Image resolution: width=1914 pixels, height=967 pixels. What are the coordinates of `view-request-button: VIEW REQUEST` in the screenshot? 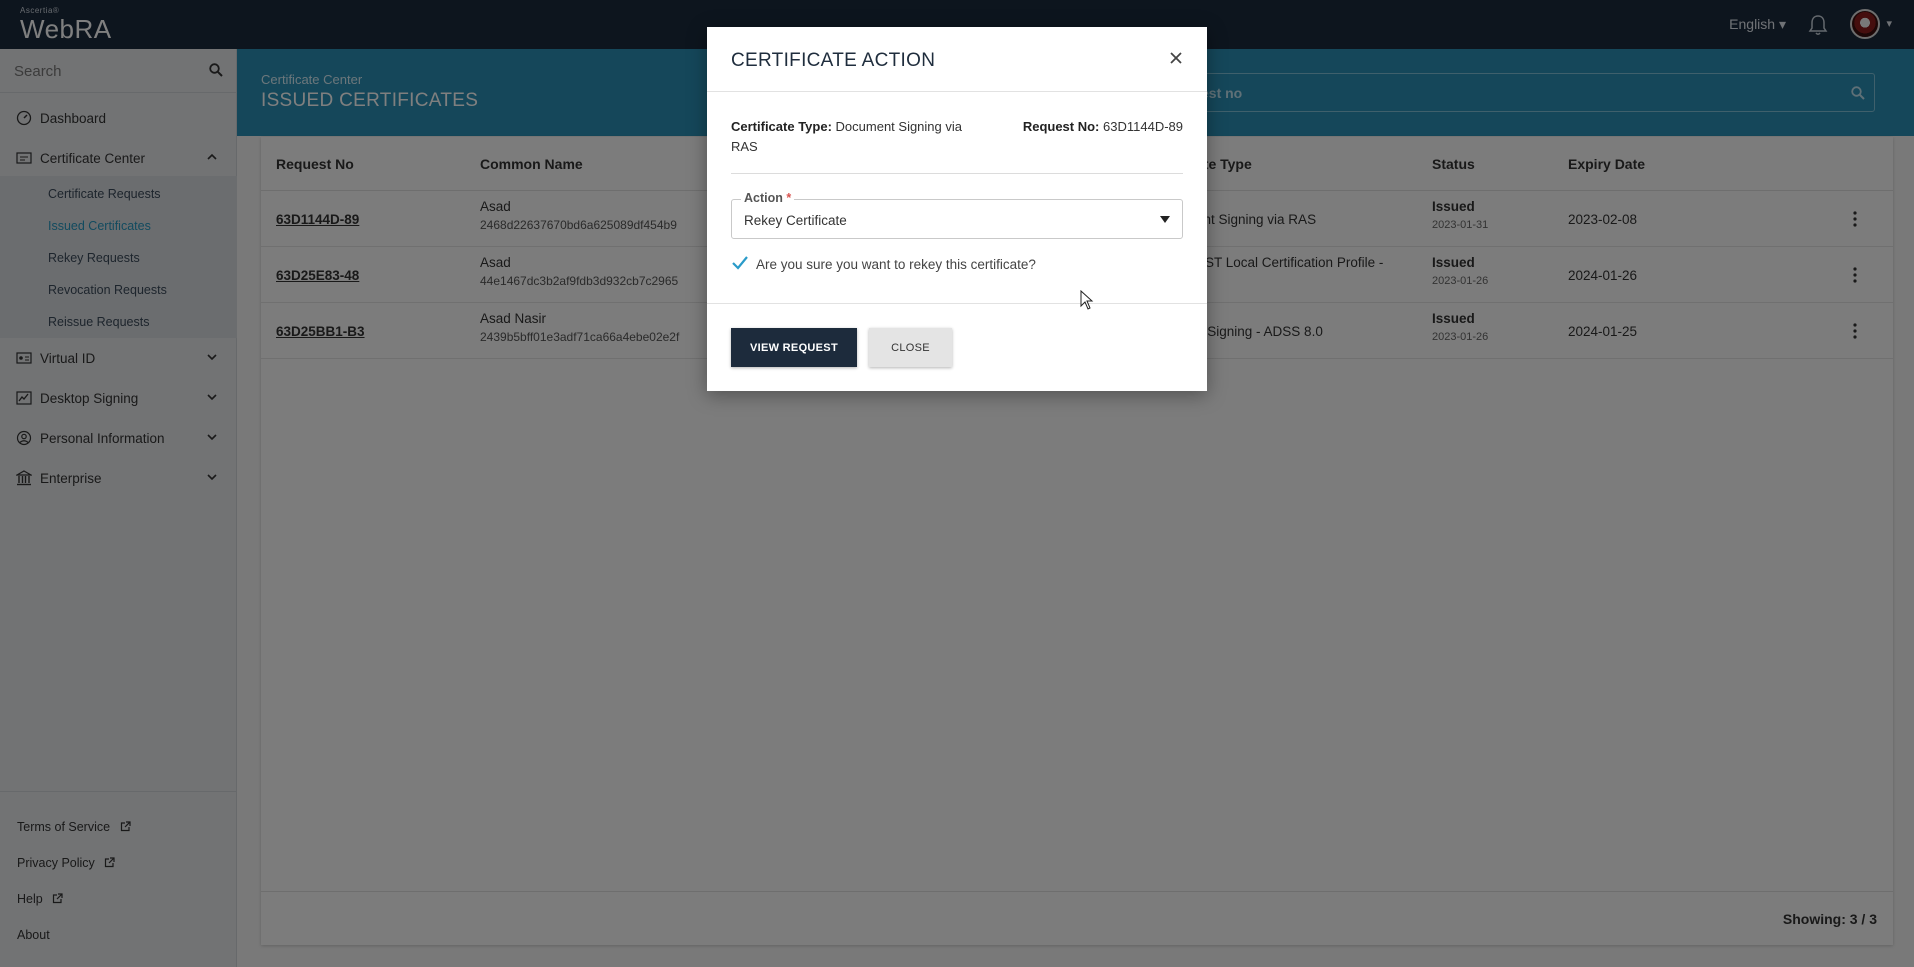 It's located at (794, 347).